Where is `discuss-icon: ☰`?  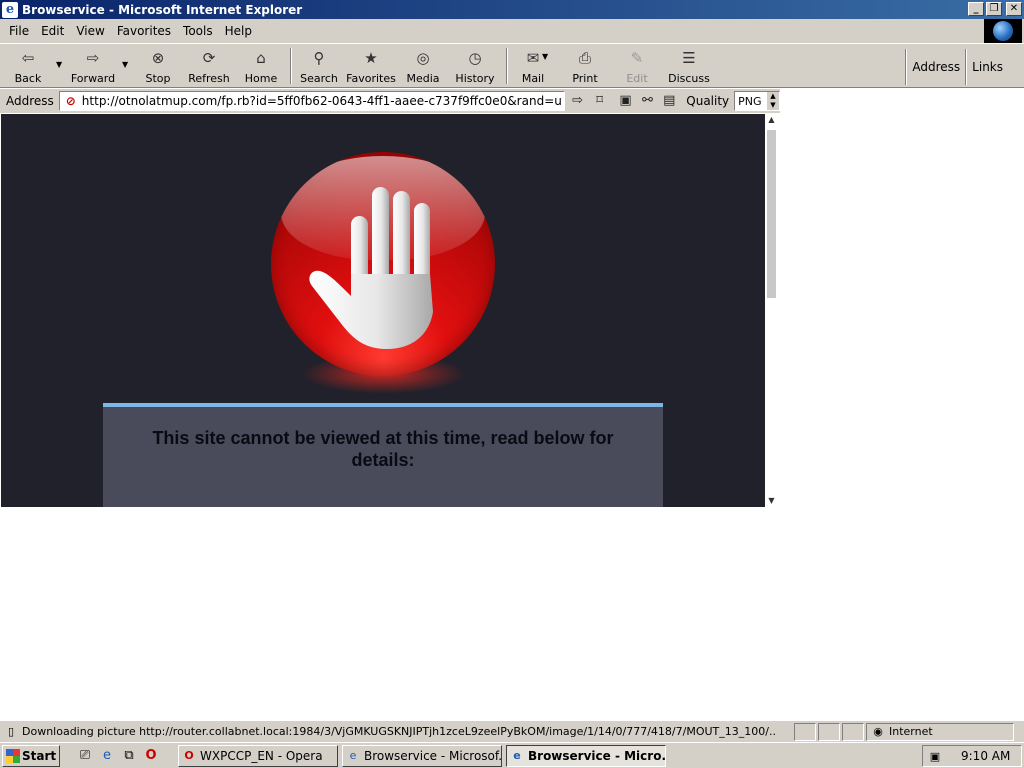
discuss-icon: ☰ is located at coordinates (689, 58).